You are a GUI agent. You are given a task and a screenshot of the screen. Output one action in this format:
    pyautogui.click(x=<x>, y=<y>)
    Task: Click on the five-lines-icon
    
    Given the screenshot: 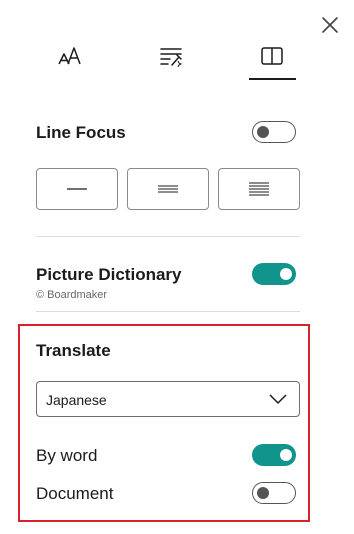 What is the action you would take?
    pyautogui.click(x=259, y=189)
    